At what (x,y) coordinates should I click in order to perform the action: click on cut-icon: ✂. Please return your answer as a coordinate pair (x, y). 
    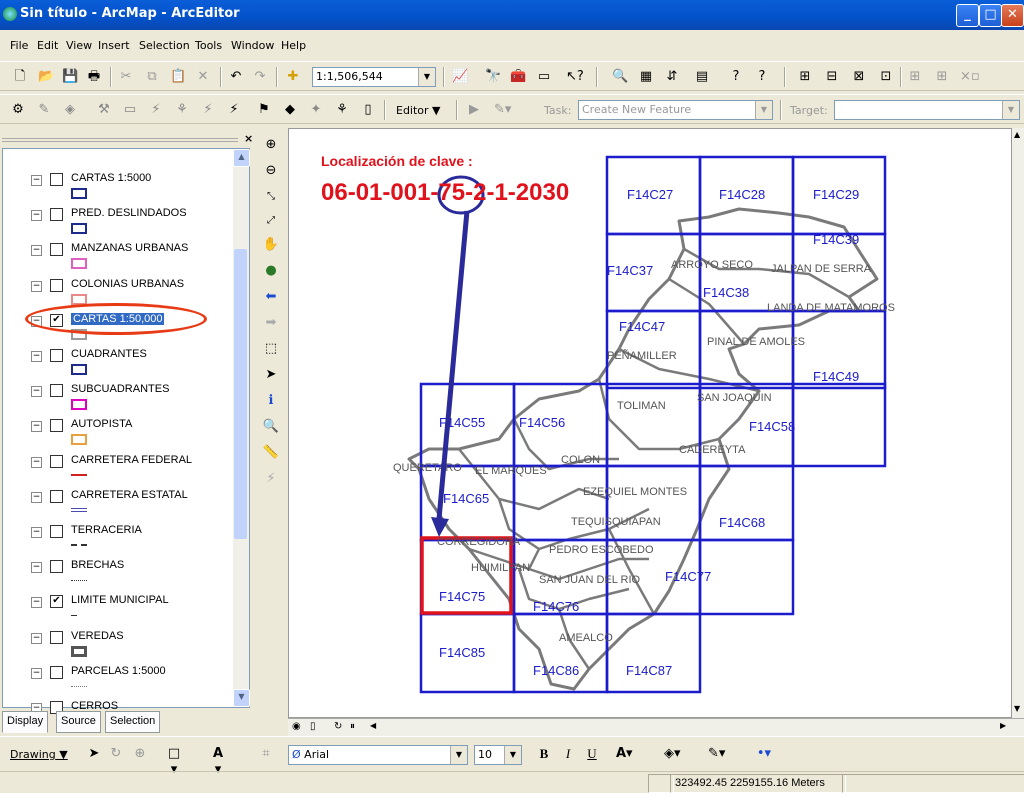
    Looking at the image, I should click on (126, 77).